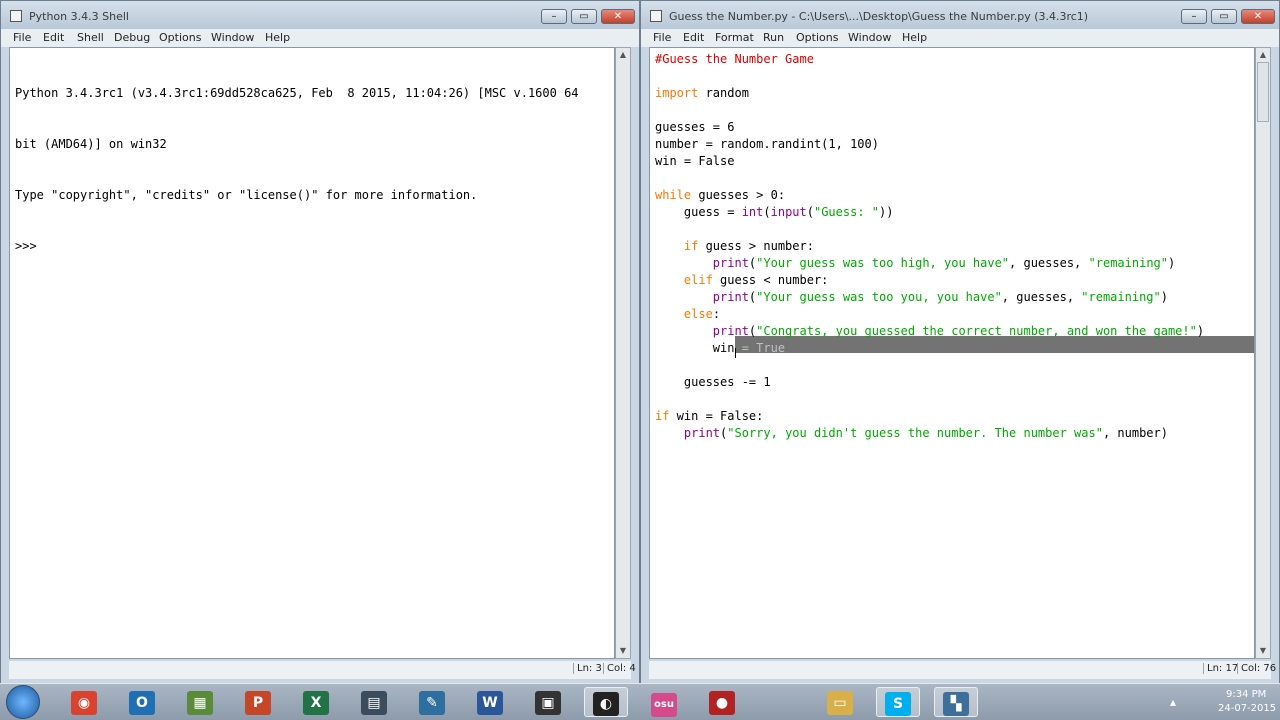 The image size is (1280, 720). What do you see at coordinates (23, 702) in the screenshot?
I see `start-button` at bounding box center [23, 702].